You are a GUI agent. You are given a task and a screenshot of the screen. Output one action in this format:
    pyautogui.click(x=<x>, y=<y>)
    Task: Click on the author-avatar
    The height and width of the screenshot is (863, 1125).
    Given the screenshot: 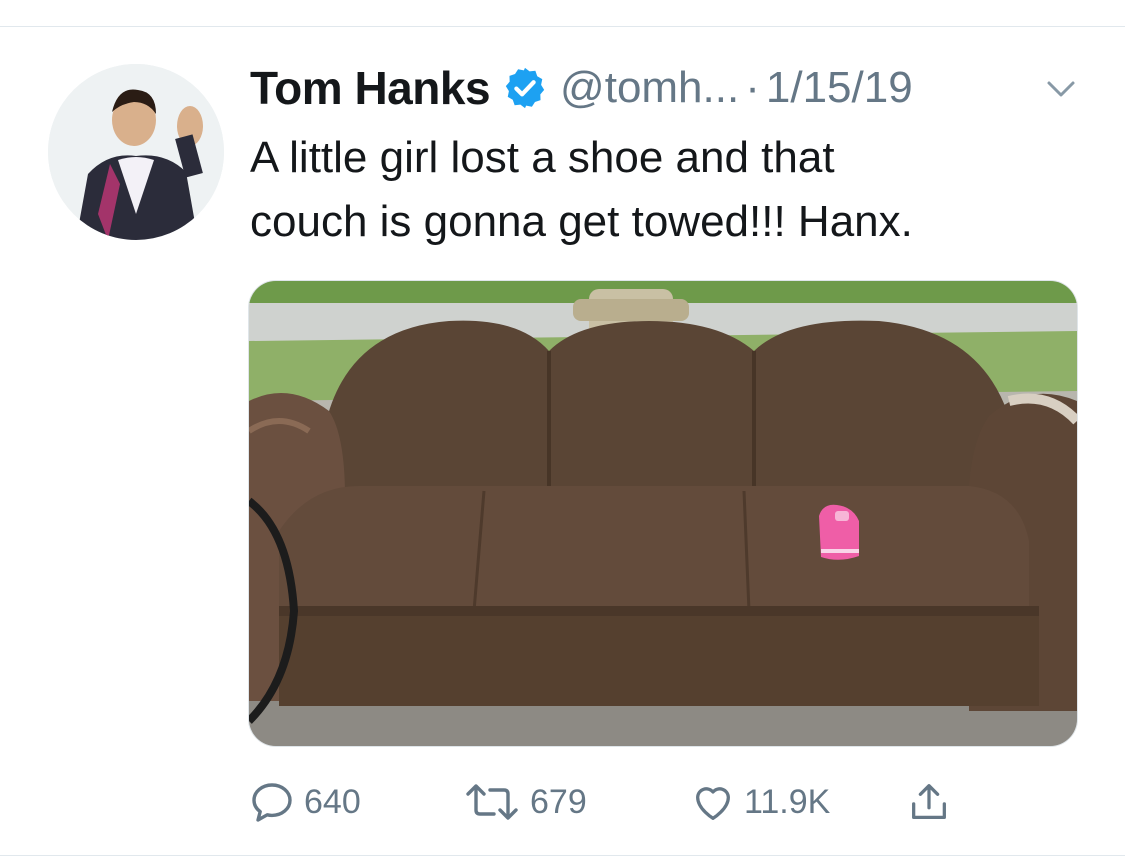 What is the action you would take?
    pyautogui.click(x=136, y=152)
    